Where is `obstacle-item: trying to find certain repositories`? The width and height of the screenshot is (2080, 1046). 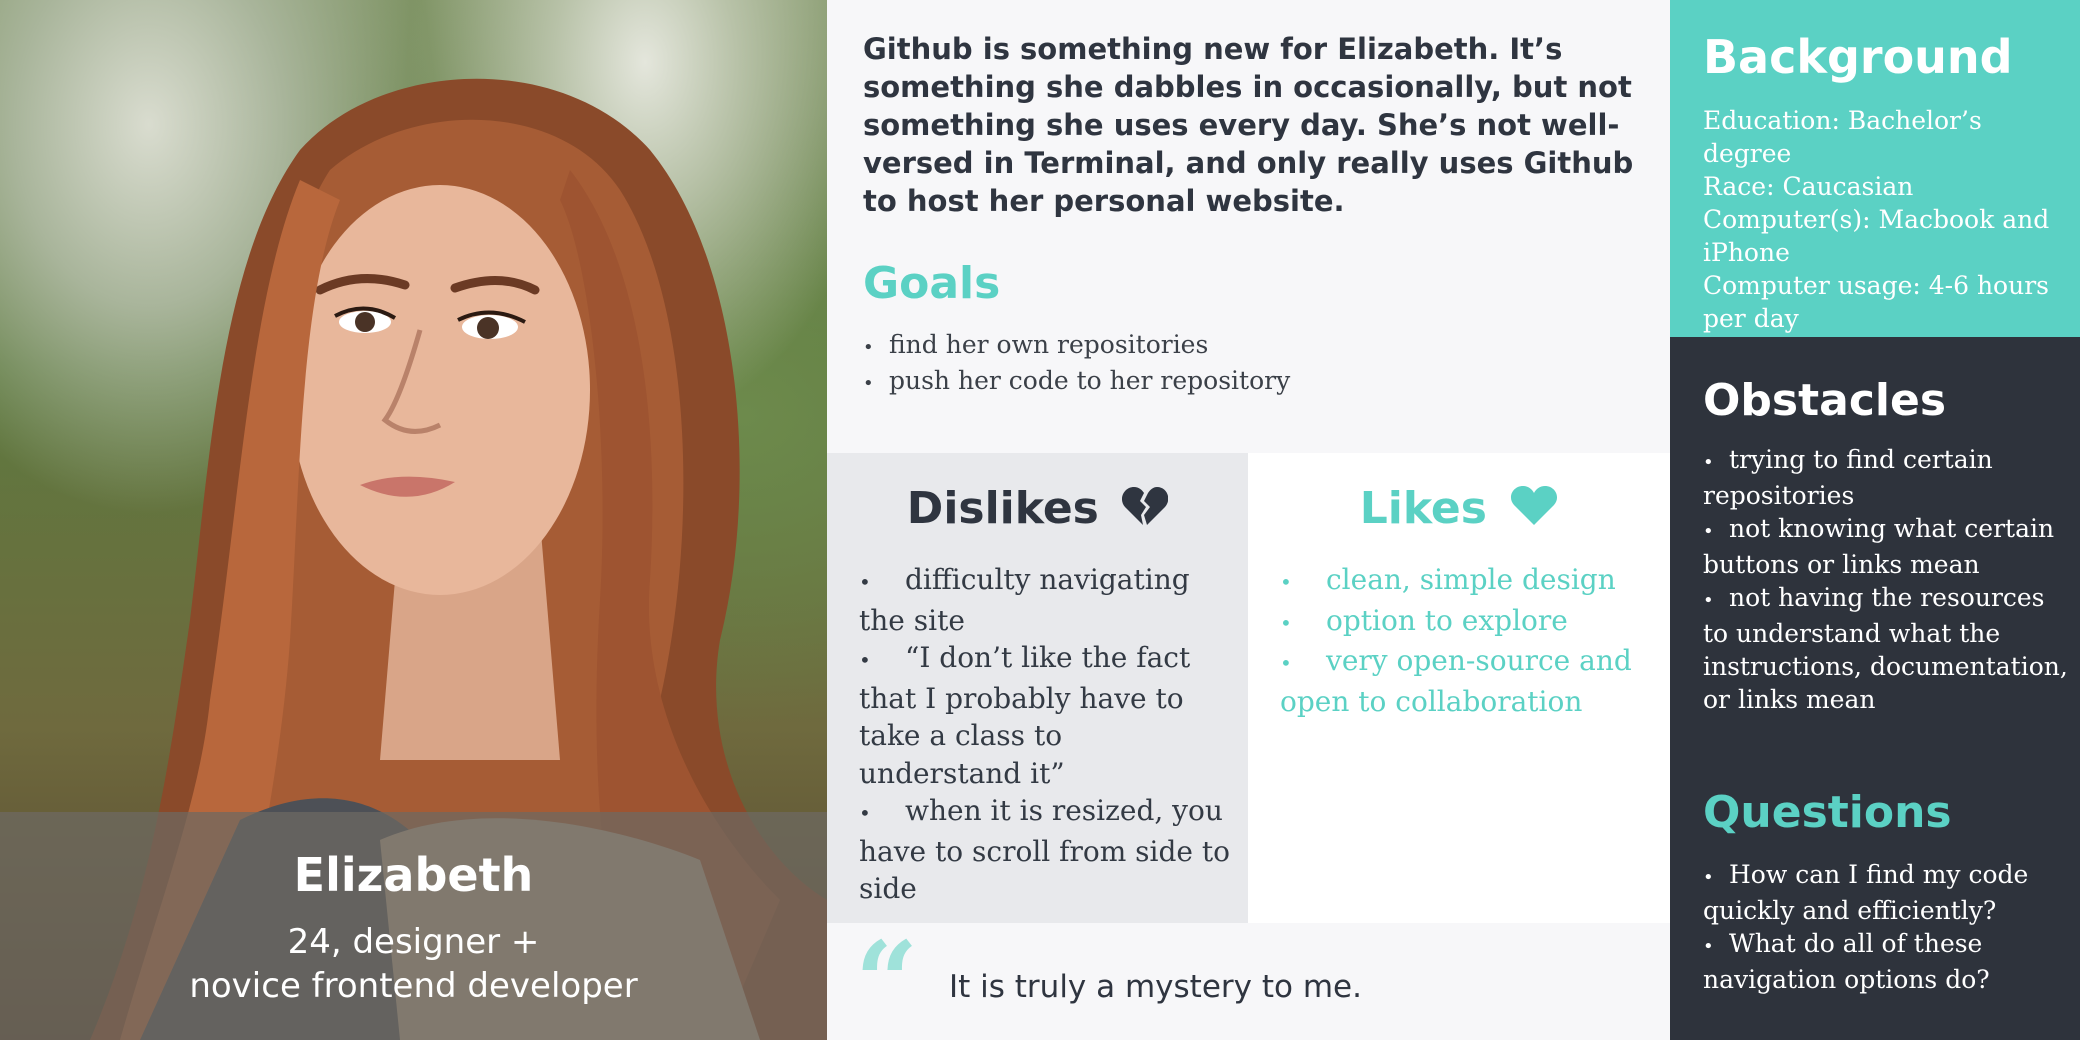
obstacle-item: trying to find certain repositories is located at coordinates (1888, 477).